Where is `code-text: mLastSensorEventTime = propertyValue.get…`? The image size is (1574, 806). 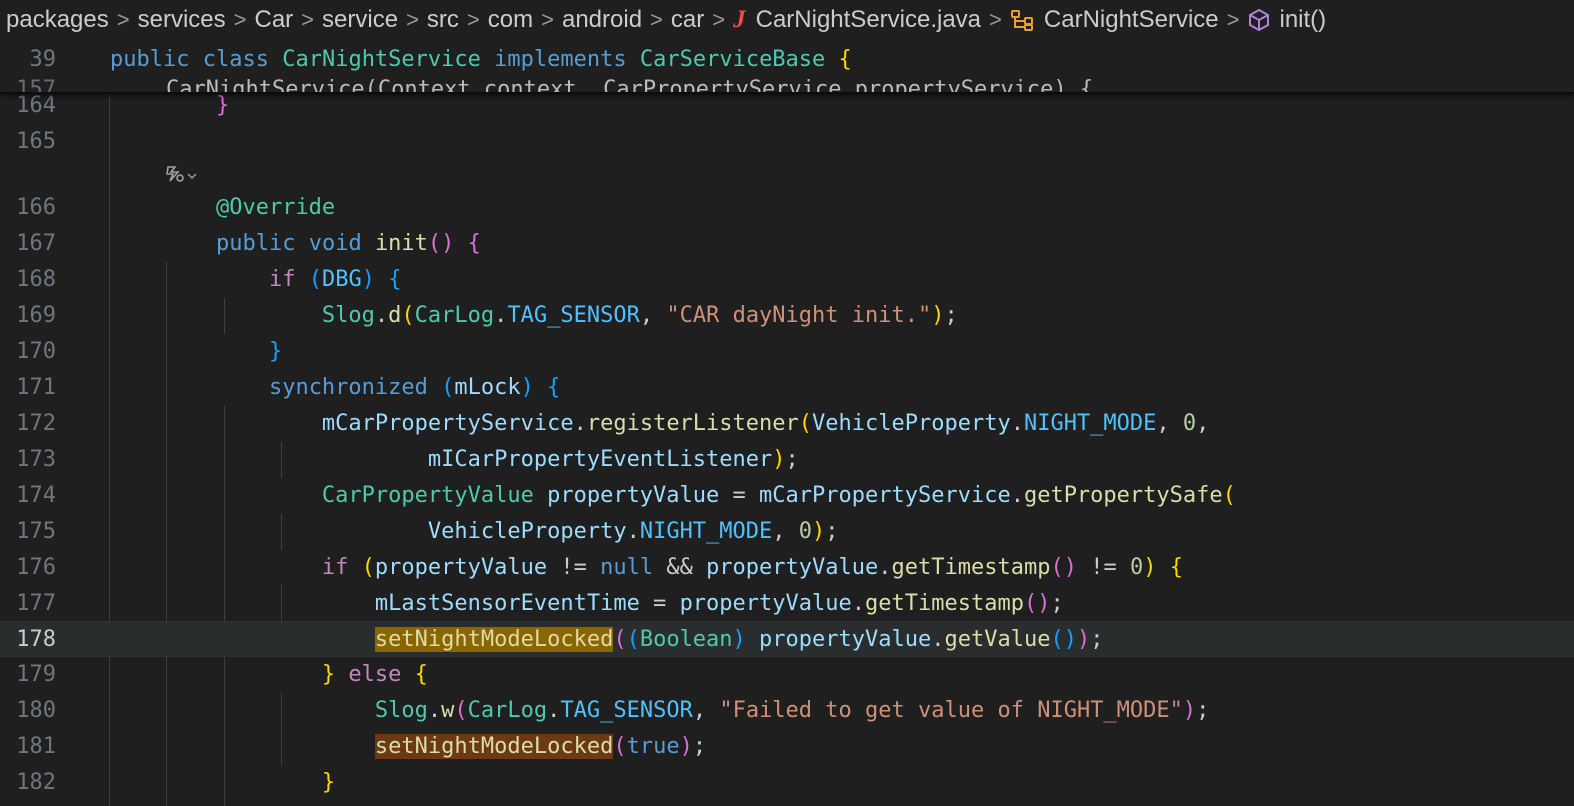 code-text: mLastSensorEventTime = propertyValue.get… is located at coordinates (587, 604).